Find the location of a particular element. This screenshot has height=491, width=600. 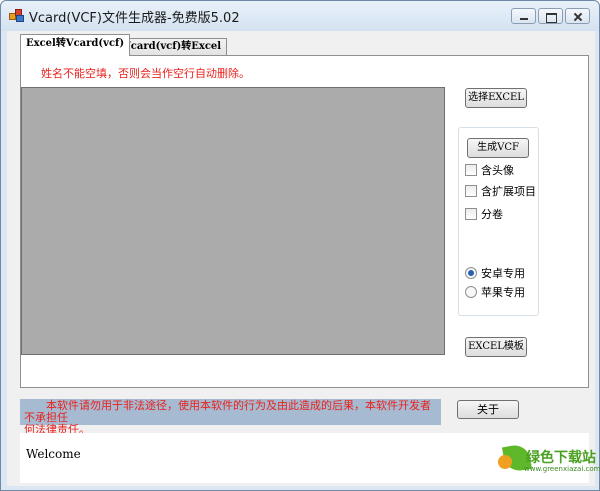

apple-radio-label: 苹果专用 is located at coordinates (503, 292).